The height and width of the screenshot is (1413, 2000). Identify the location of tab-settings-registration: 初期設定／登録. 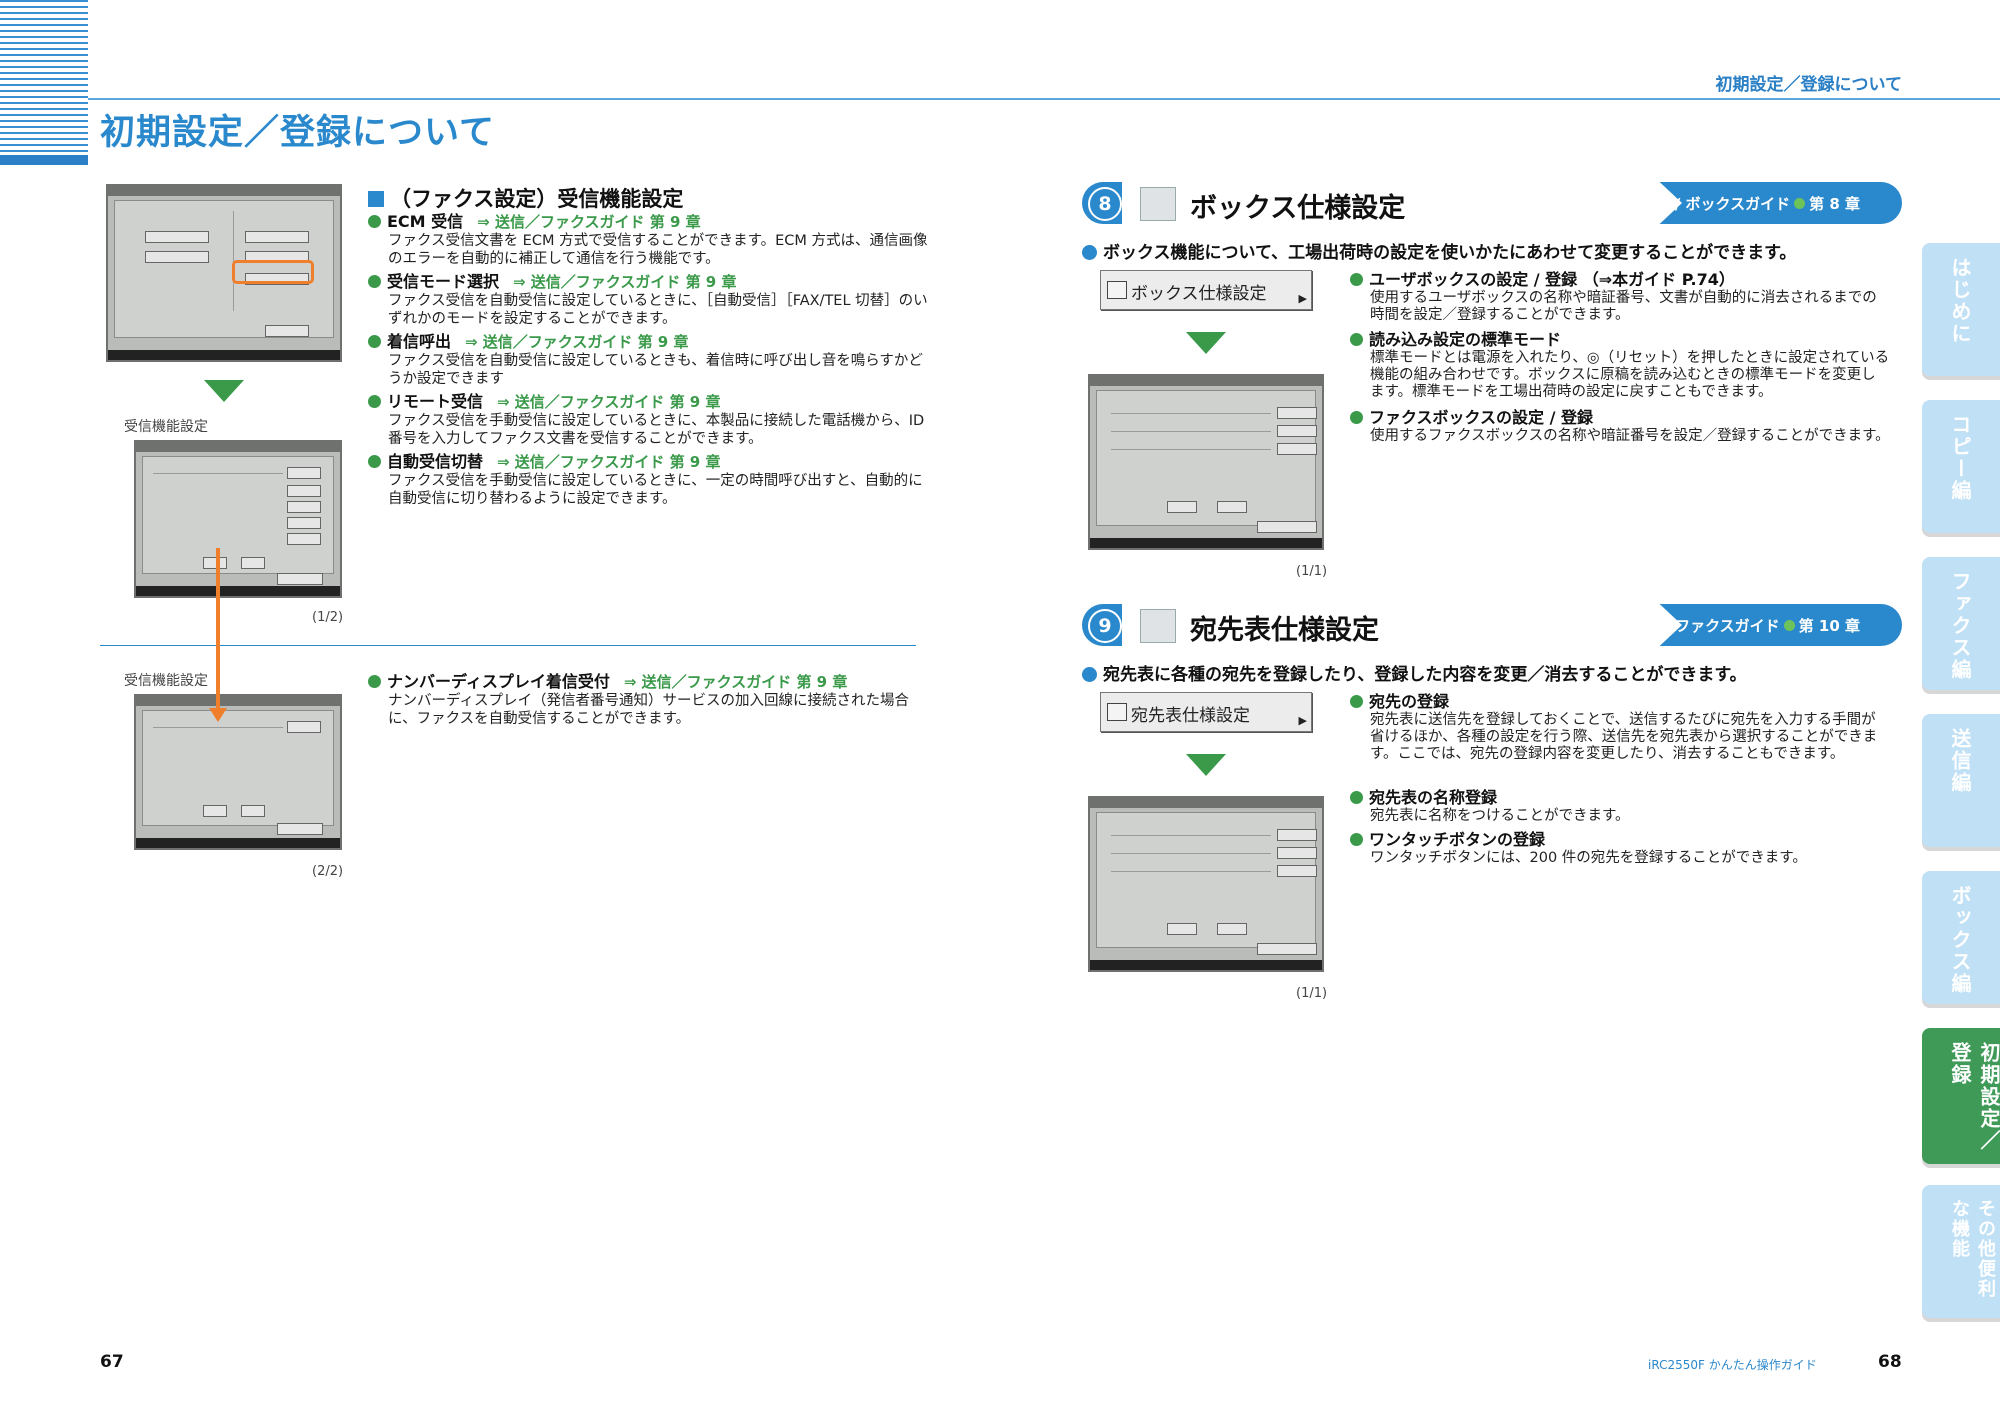
(1961, 1096).